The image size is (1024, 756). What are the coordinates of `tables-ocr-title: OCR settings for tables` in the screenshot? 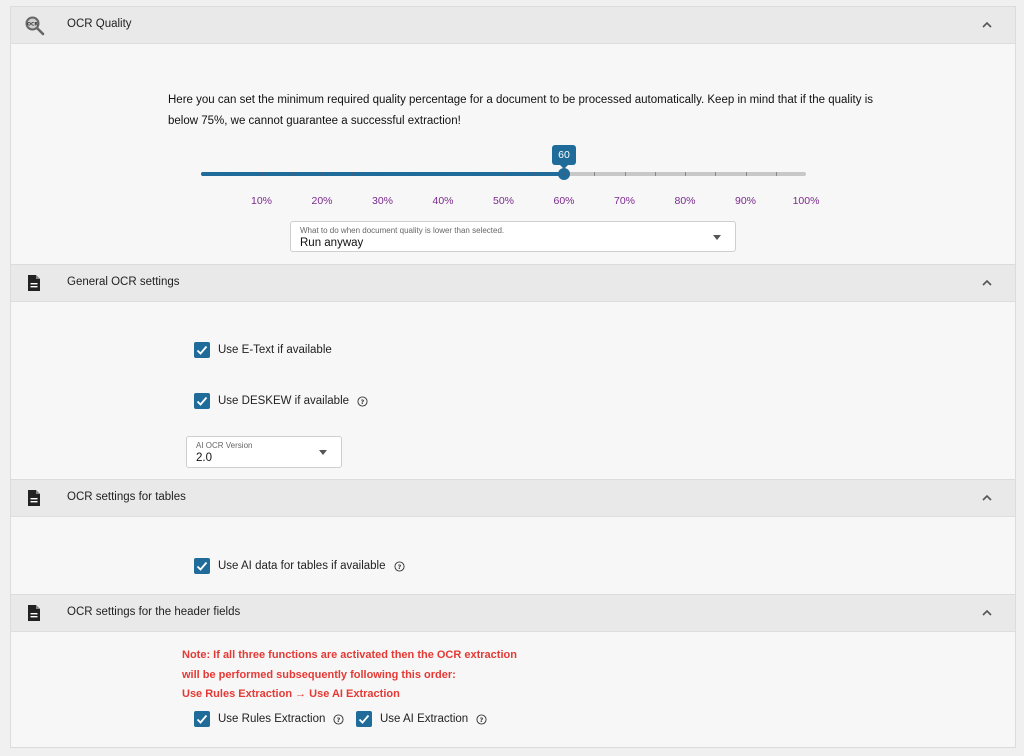 It's located at (126, 497).